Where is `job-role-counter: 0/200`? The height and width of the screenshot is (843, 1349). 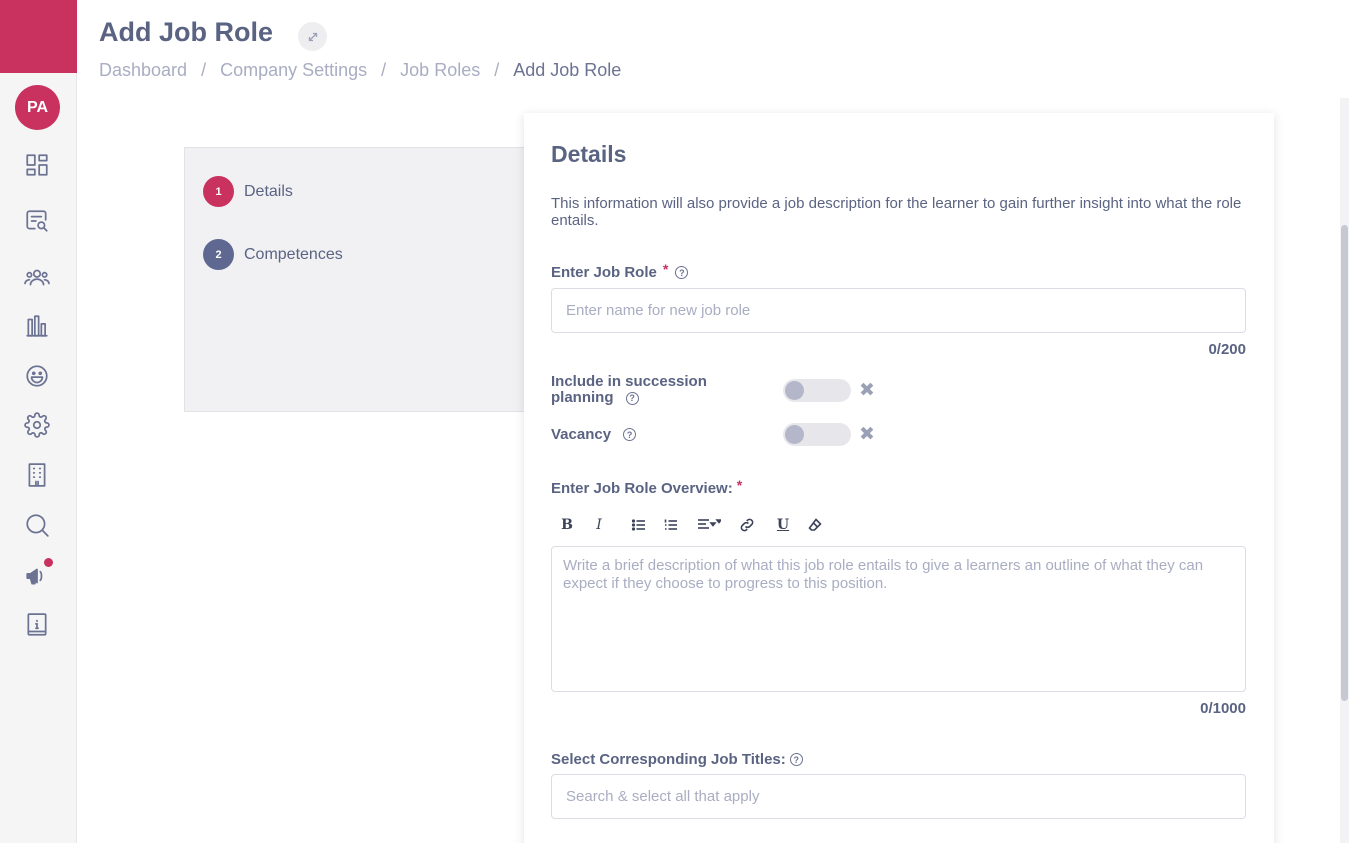 job-role-counter: 0/200 is located at coordinates (1227, 349).